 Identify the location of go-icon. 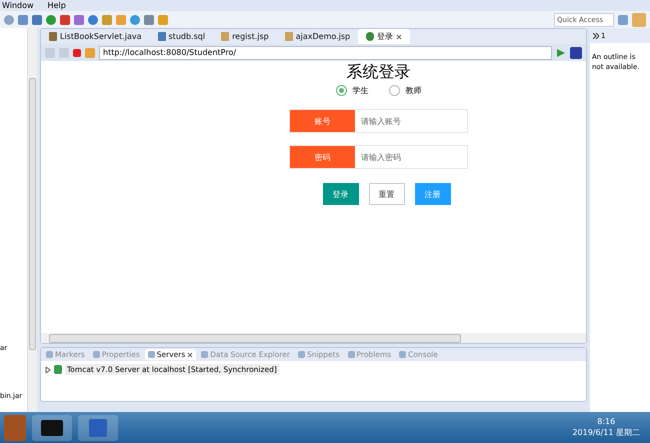
(561, 53).